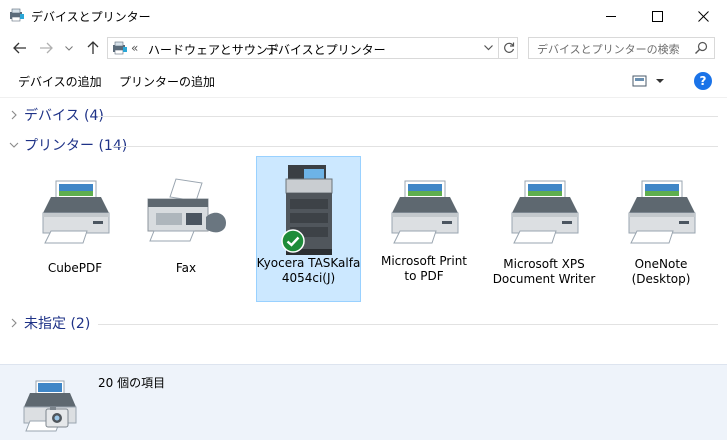 Image resolution: width=727 pixels, height=440 pixels. What do you see at coordinates (661, 271) in the screenshot?
I see `printer-label-onenote: OneNote (Desktop)` at bounding box center [661, 271].